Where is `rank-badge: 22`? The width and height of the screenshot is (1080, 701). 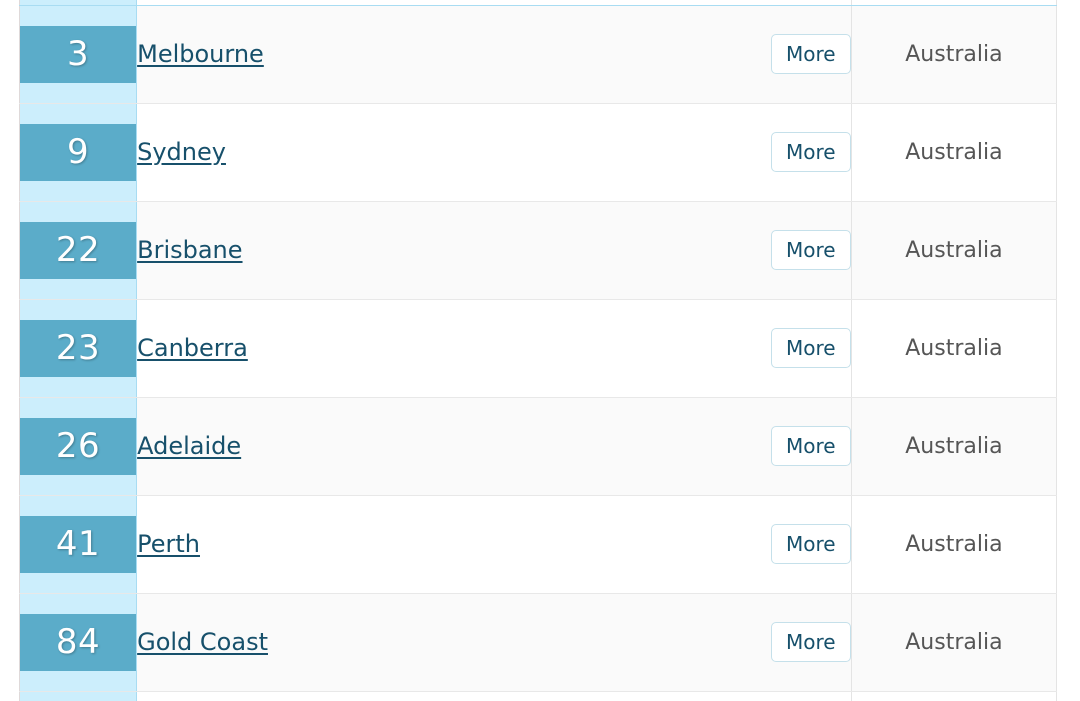 rank-badge: 22 is located at coordinates (78, 250).